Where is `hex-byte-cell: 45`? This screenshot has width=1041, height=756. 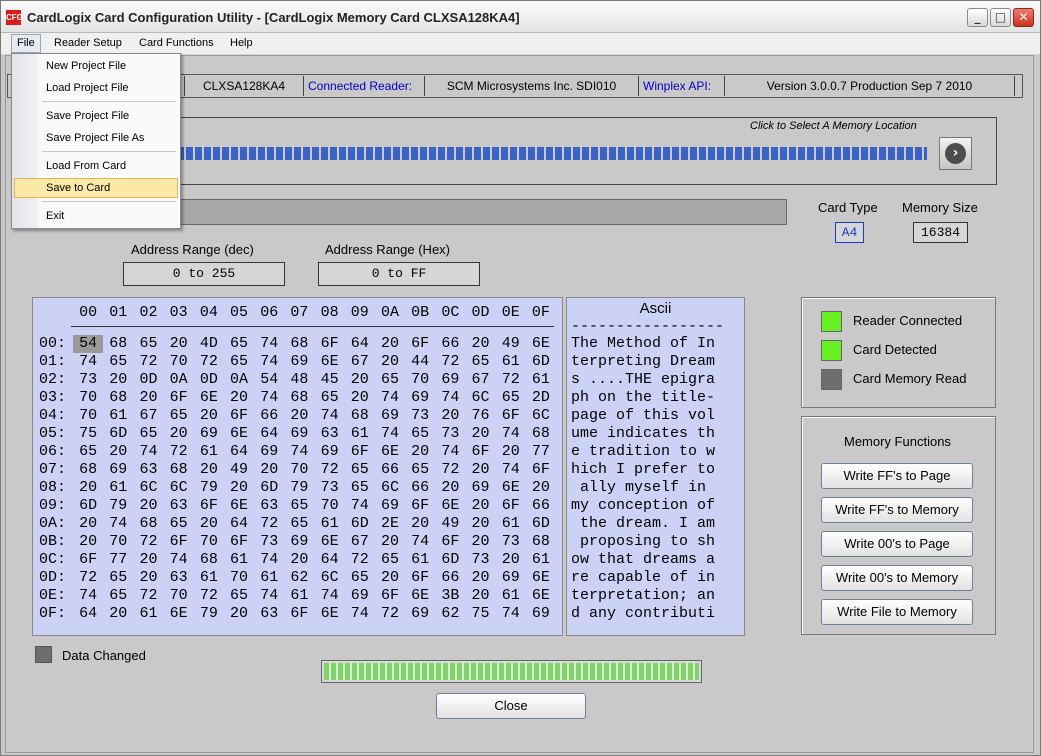 hex-byte-cell: 45 is located at coordinates (330, 380).